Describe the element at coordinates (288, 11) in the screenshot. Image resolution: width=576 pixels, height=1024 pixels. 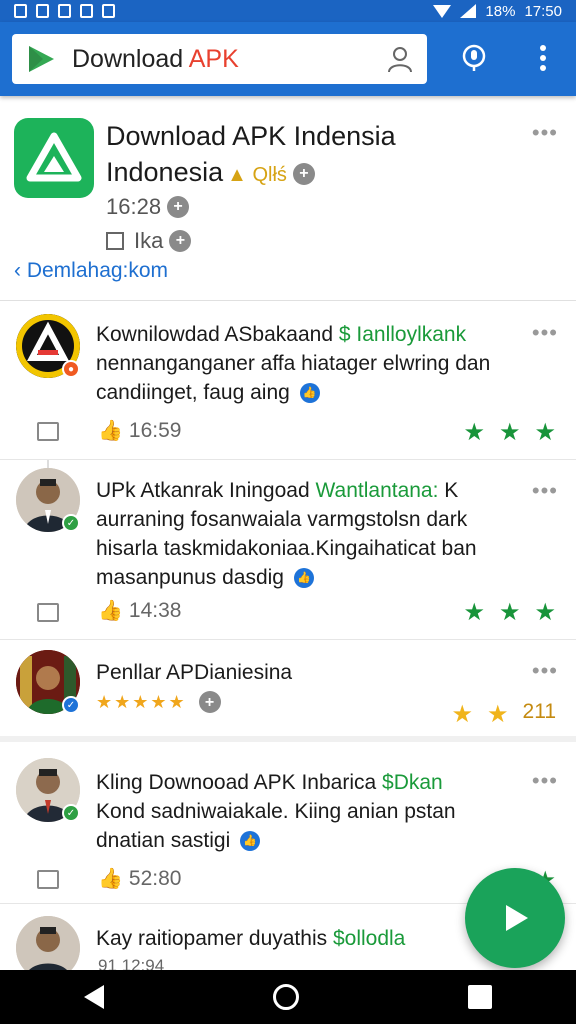
I see `status-bar: 18% 17:50` at that location.